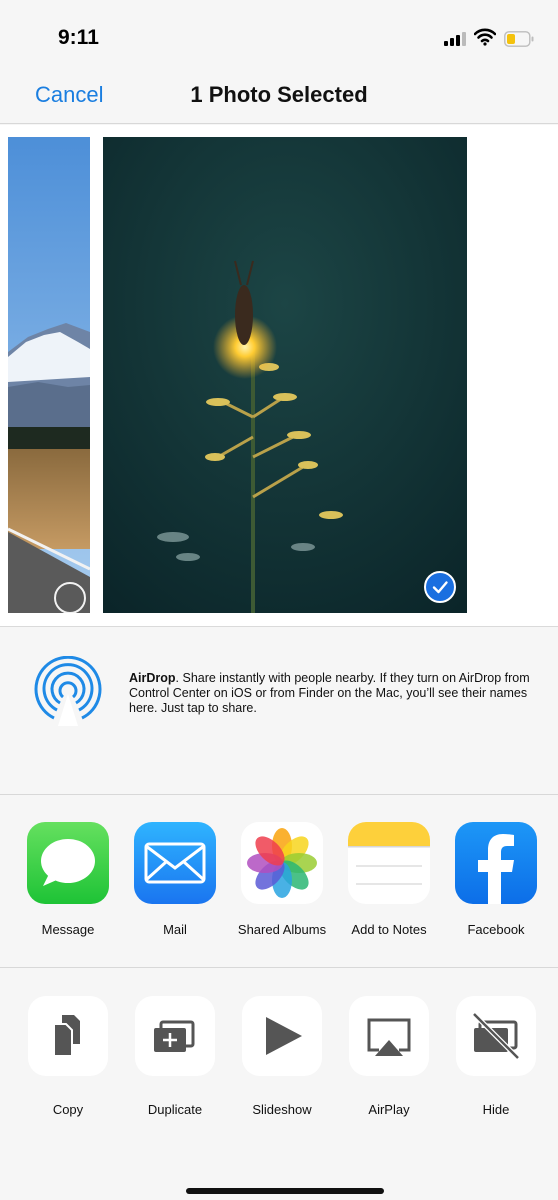 Image resolution: width=558 pixels, height=1200 pixels. What do you see at coordinates (175, 1036) in the screenshot?
I see `duplicate-icon` at bounding box center [175, 1036].